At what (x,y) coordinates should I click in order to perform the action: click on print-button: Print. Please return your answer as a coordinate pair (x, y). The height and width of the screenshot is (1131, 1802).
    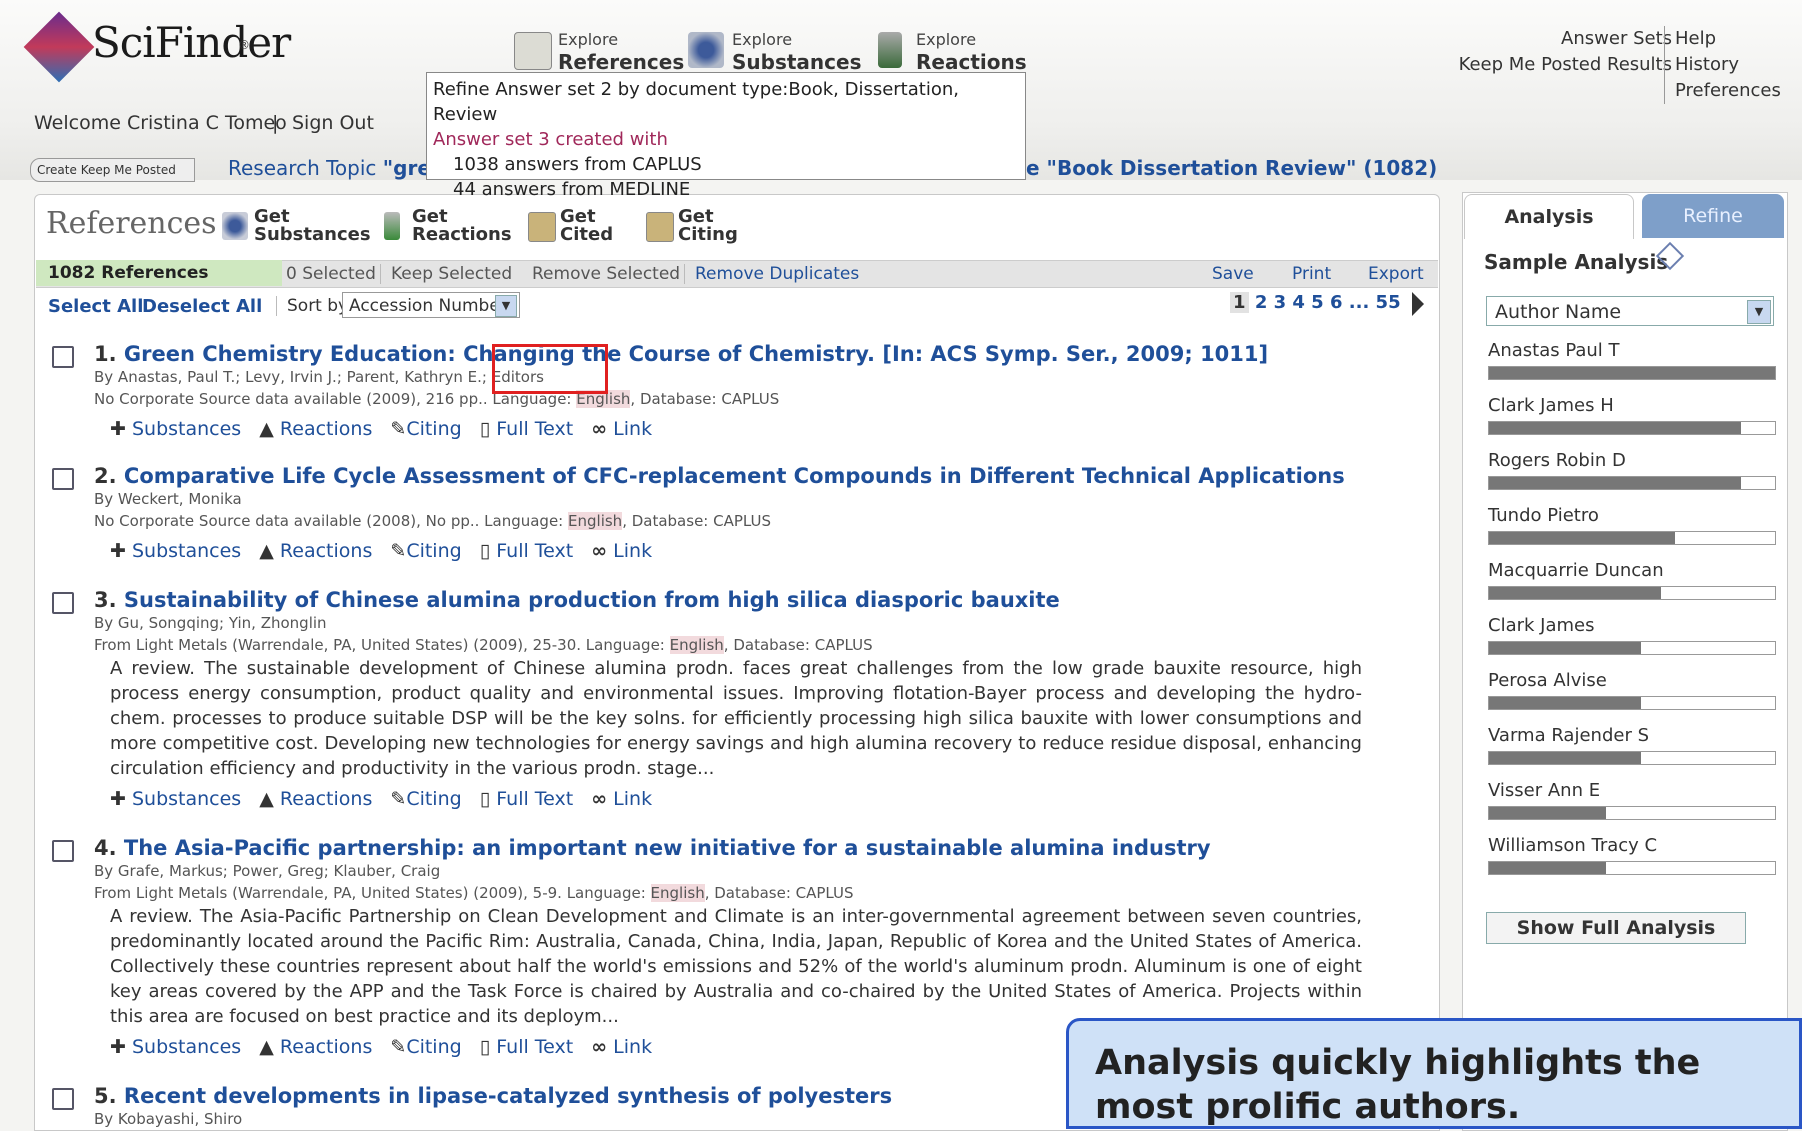
    Looking at the image, I should click on (1311, 274).